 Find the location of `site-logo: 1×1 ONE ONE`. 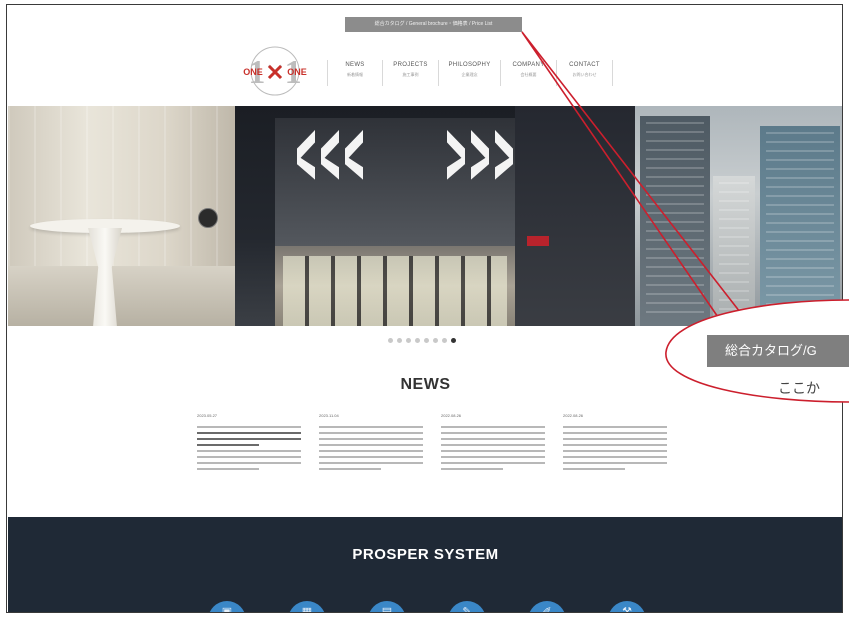

site-logo: 1×1 ONE ONE is located at coordinates (275, 71).